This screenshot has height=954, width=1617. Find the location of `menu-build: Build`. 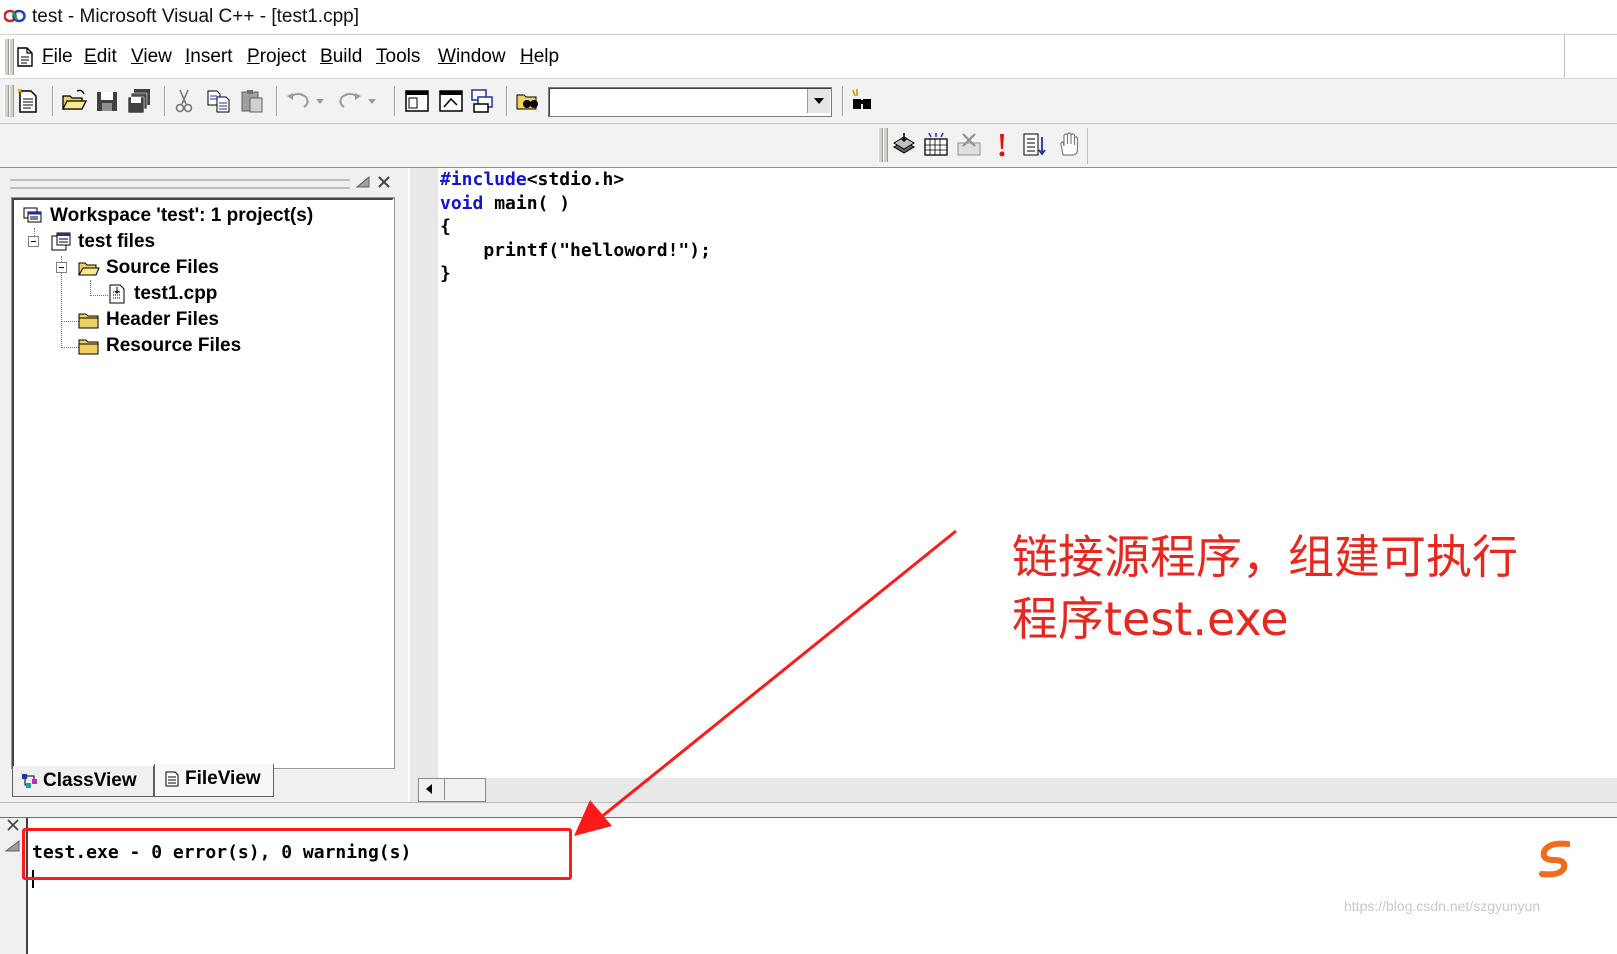

menu-build: Build is located at coordinates (341, 57).